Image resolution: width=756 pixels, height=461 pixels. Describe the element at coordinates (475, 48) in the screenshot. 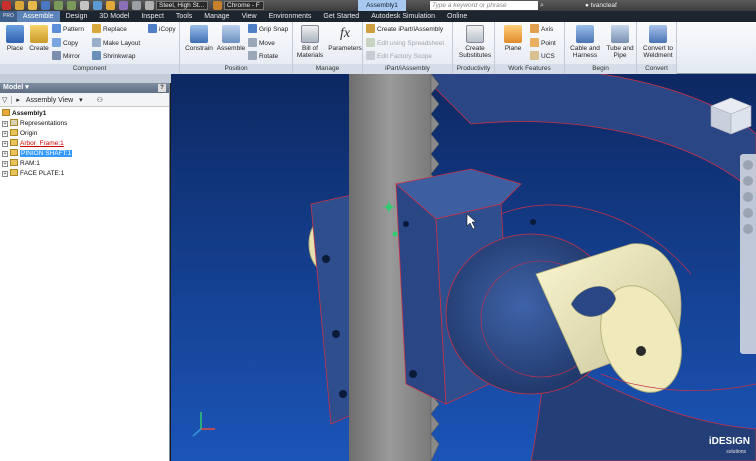

I see `create-substitutes-line1: Create` at that location.